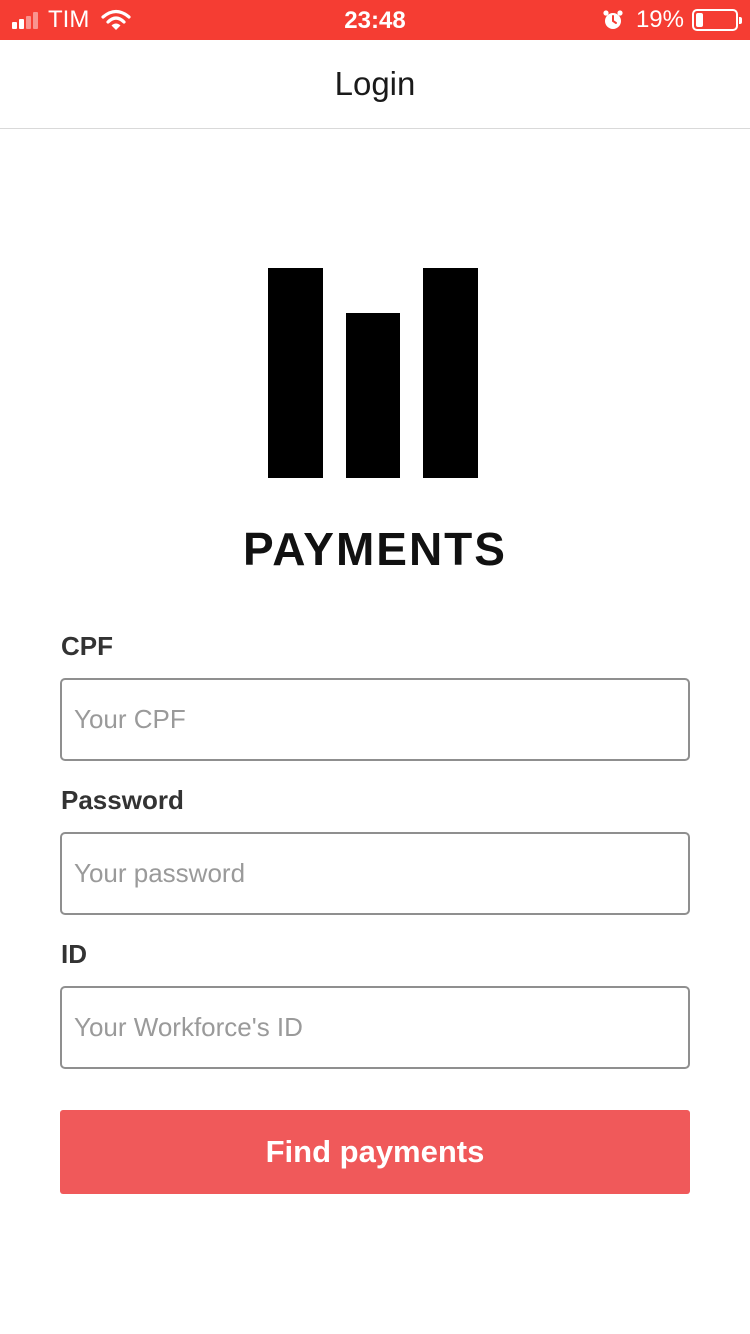 The width and height of the screenshot is (750, 1334). I want to click on bar-logo-icon, so click(373, 373).